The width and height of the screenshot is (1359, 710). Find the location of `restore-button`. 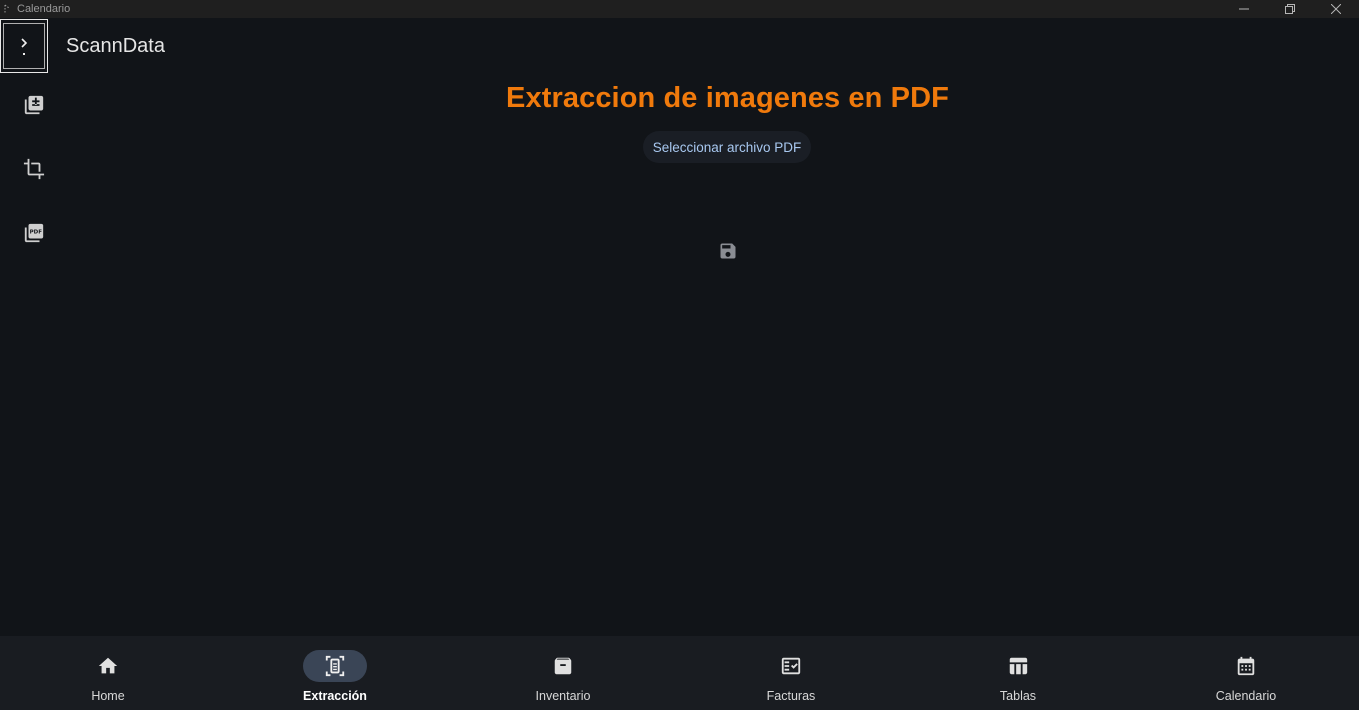

restore-button is located at coordinates (1290, 9).